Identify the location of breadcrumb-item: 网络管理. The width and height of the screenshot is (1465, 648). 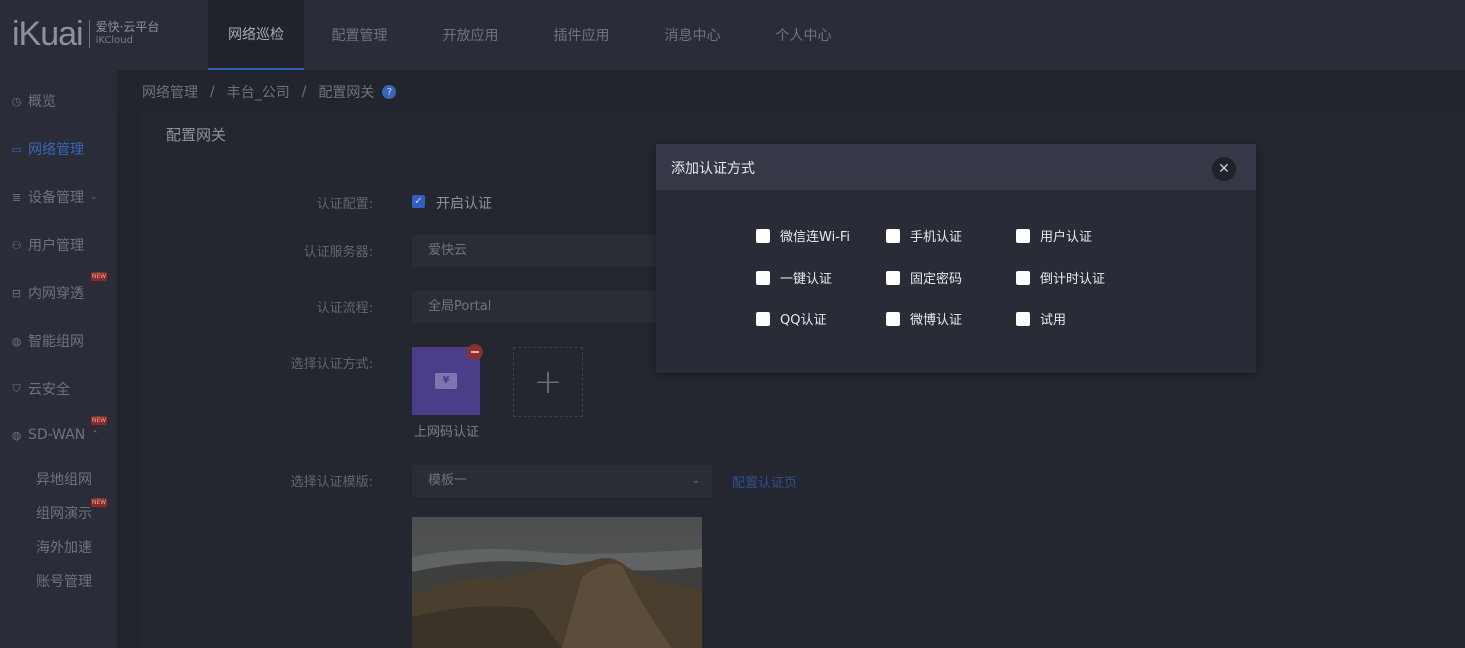
(170, 92).